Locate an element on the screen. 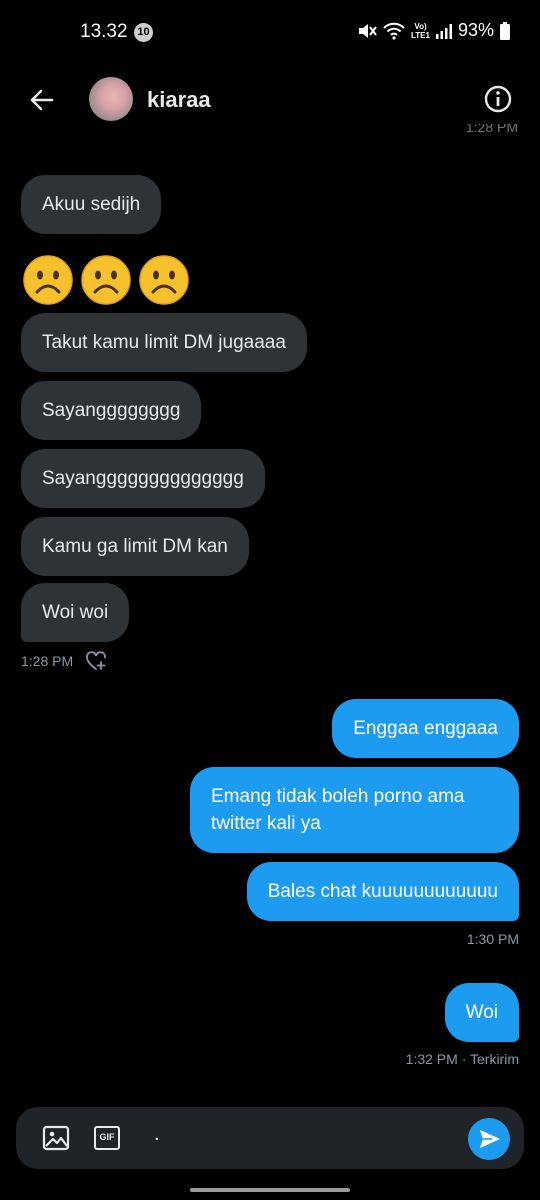  received-message: Kamu ga limit DM kan is located at coordinates (135, 546).